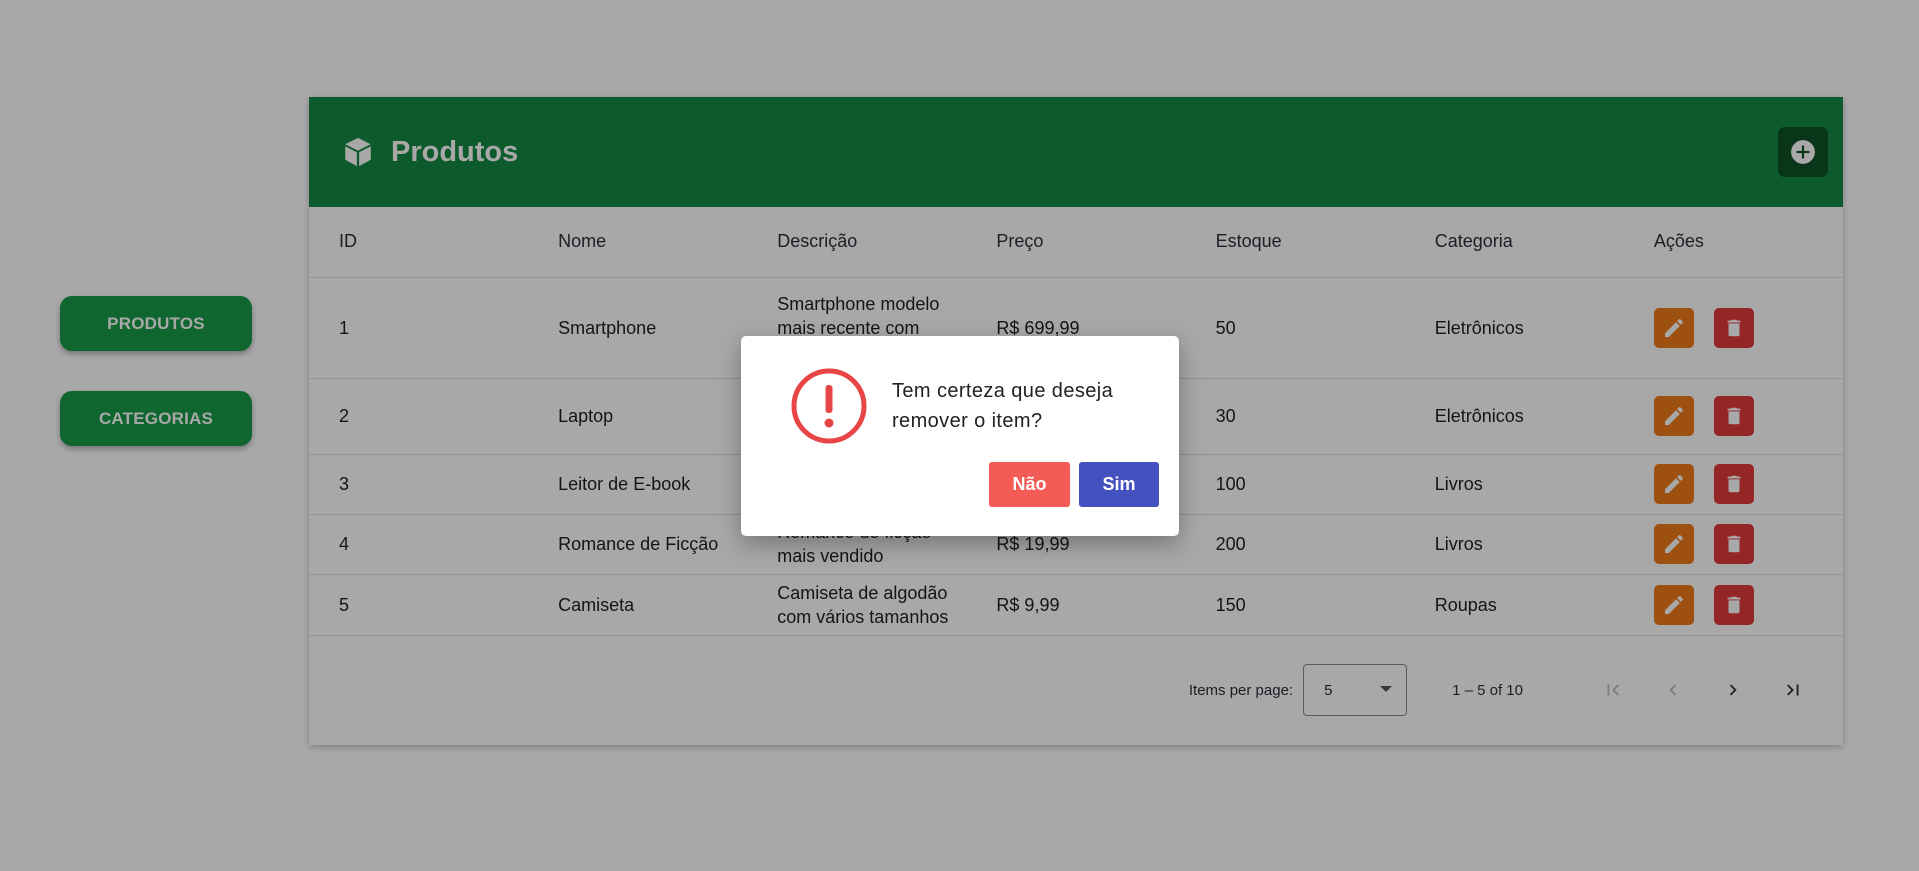  Describe the element at coordinates (1029, 484) in the screenshot. I see `no-button: Não` at that location.